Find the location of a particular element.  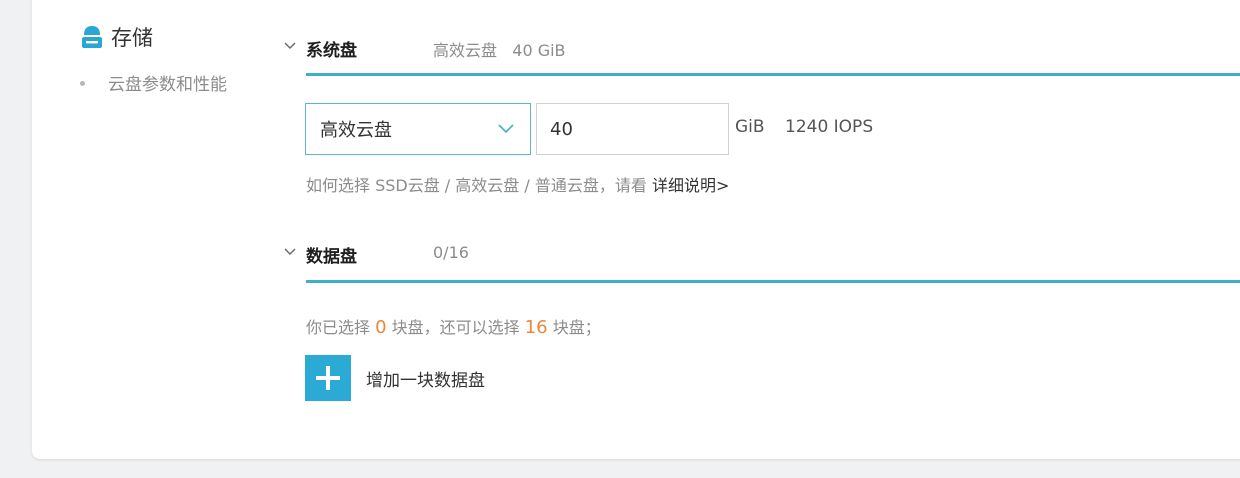

disk-type-hint: 如何选择 SSD云盘 / 高效云盘 / 普通云盘，请看 详细说明> is located at coordinates (517, 184).